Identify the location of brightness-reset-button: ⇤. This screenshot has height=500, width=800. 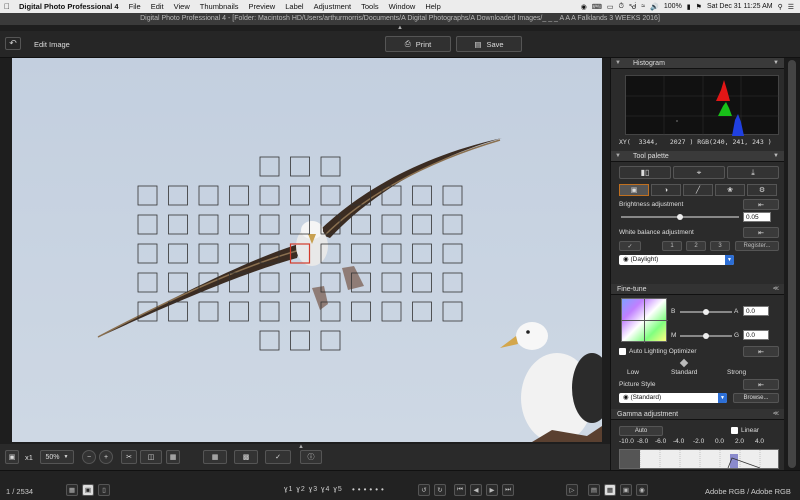
(761, 204).